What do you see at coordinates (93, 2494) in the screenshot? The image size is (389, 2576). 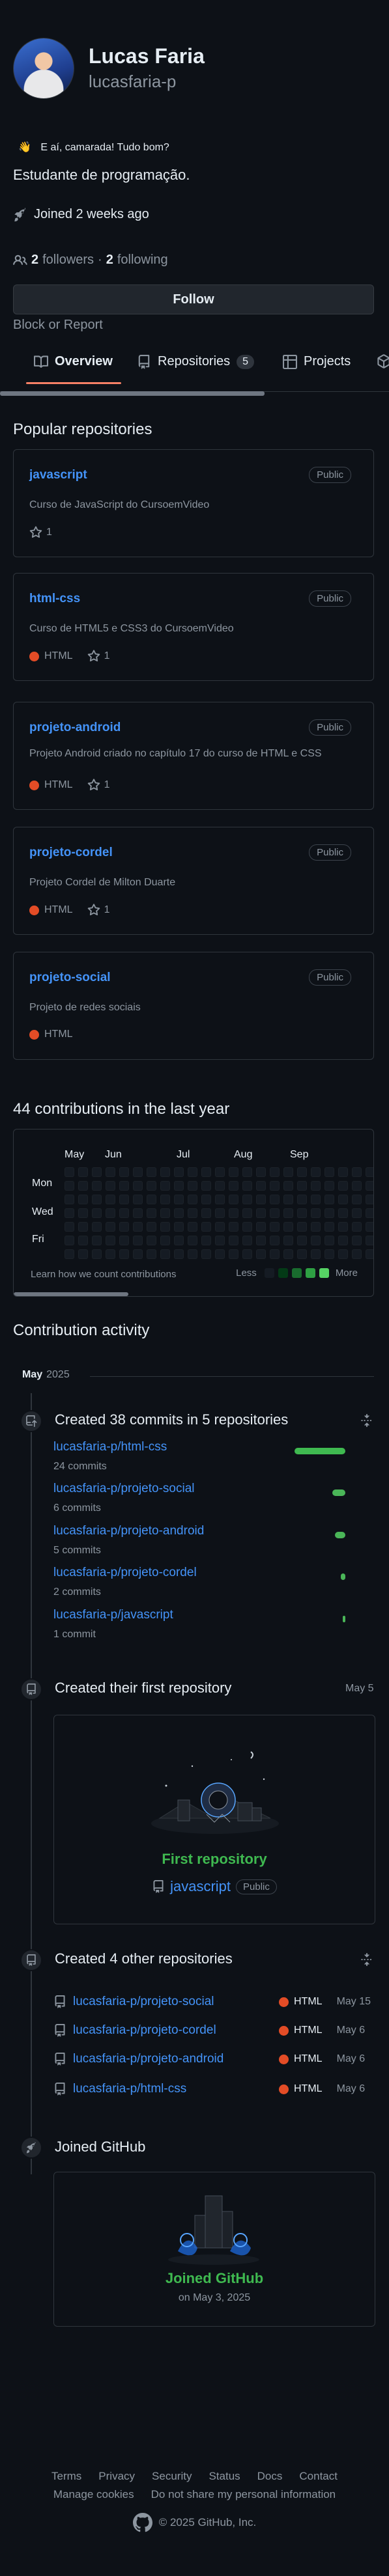 I see `footer-link-manage-cookies: Manage cookies` at bounding box center [93, 2494].